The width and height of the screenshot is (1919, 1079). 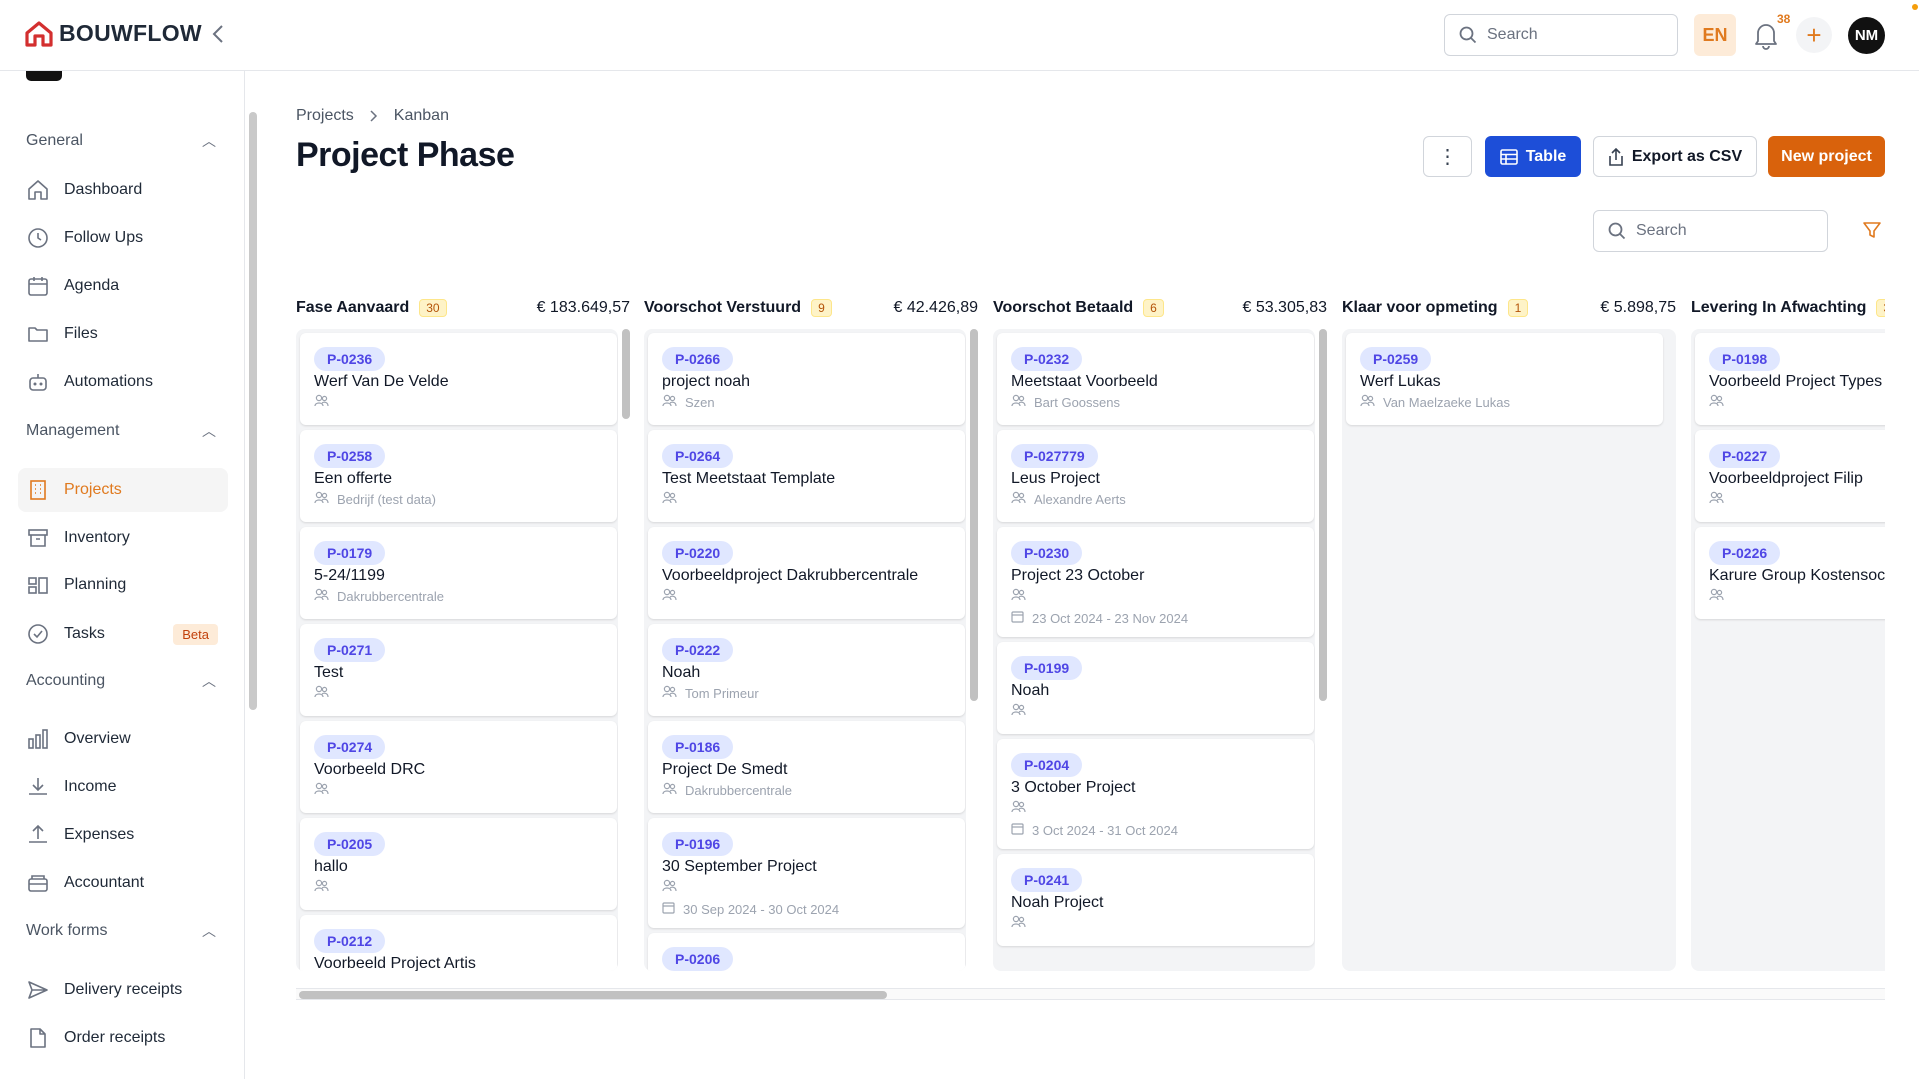 I want to click on column-header: Voorschot Verstuurd 9 € 42.426,89, so click(x=811, y=308).